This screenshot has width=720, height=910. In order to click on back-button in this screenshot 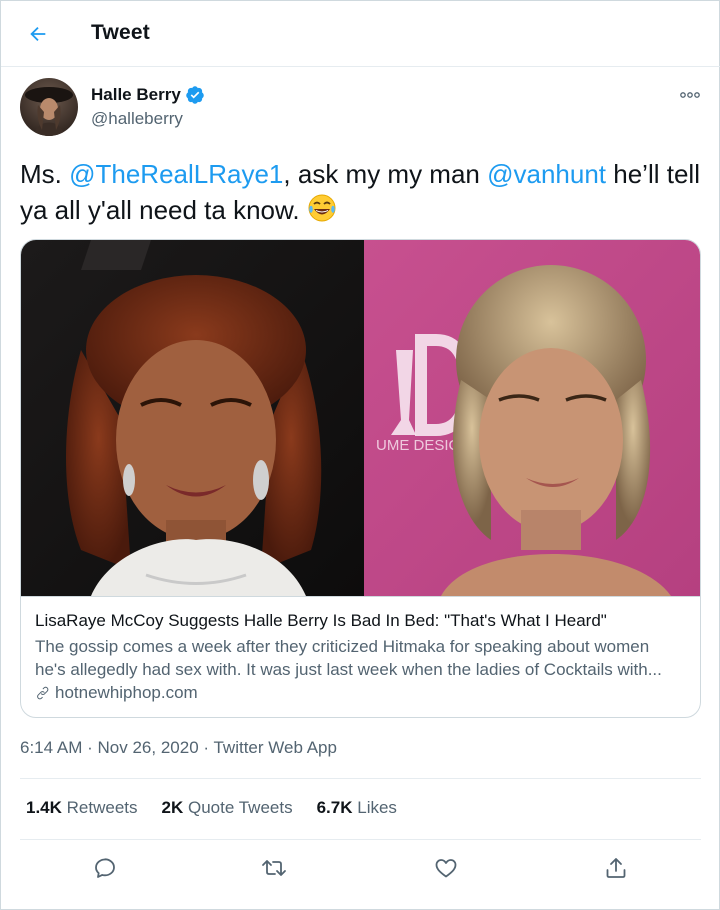, I will do `click(38, 34)`.